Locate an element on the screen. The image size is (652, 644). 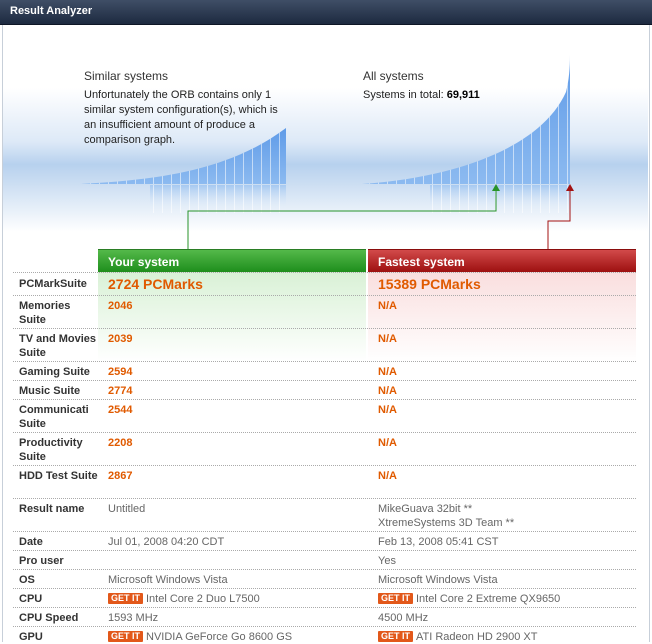
similar-text-line: Unfortunately the ORB contains only 1 is located at coordinates (178, 95).